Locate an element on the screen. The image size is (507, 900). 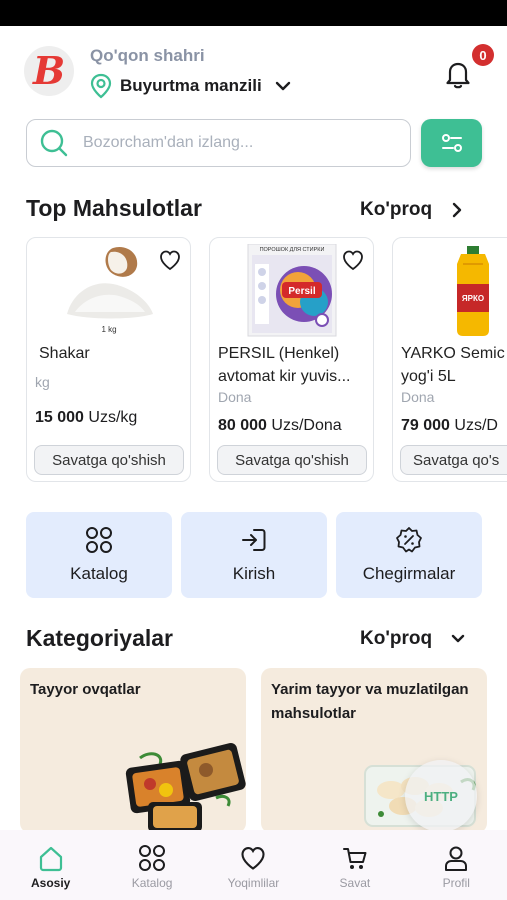
search-bar is located at coordinates (218, 143).